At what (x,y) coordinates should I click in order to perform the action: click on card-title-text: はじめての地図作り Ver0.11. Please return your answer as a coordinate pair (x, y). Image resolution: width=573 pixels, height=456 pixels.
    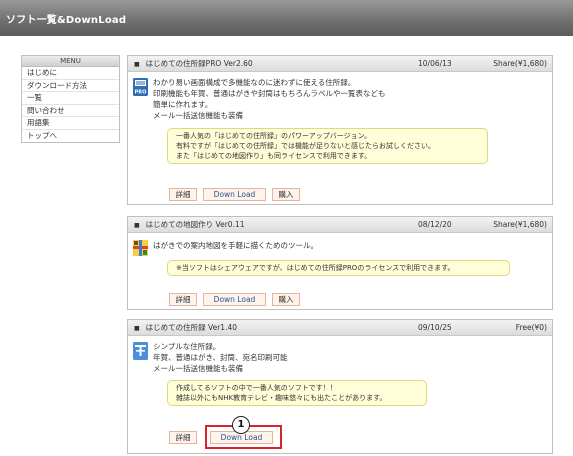
    Looking at the image, I should click on (195, 224).